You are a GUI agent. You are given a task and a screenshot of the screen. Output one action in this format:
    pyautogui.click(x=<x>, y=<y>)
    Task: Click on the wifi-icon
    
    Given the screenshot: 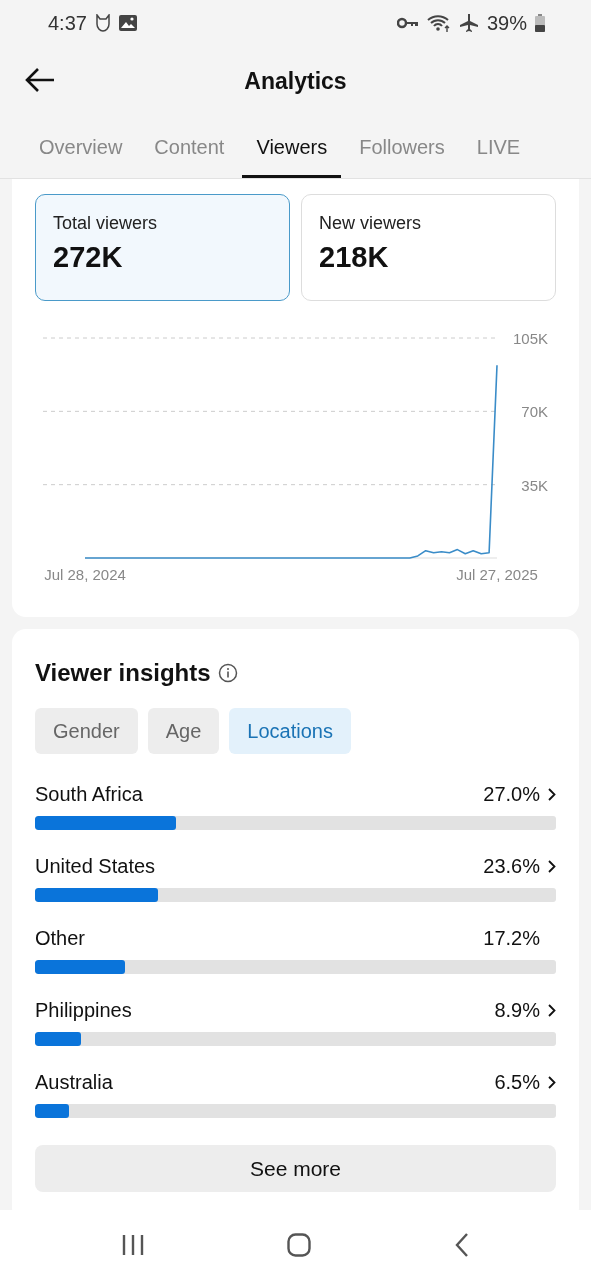 What is the action you would take?
    pyautogui.click(x=438, y=23)
    